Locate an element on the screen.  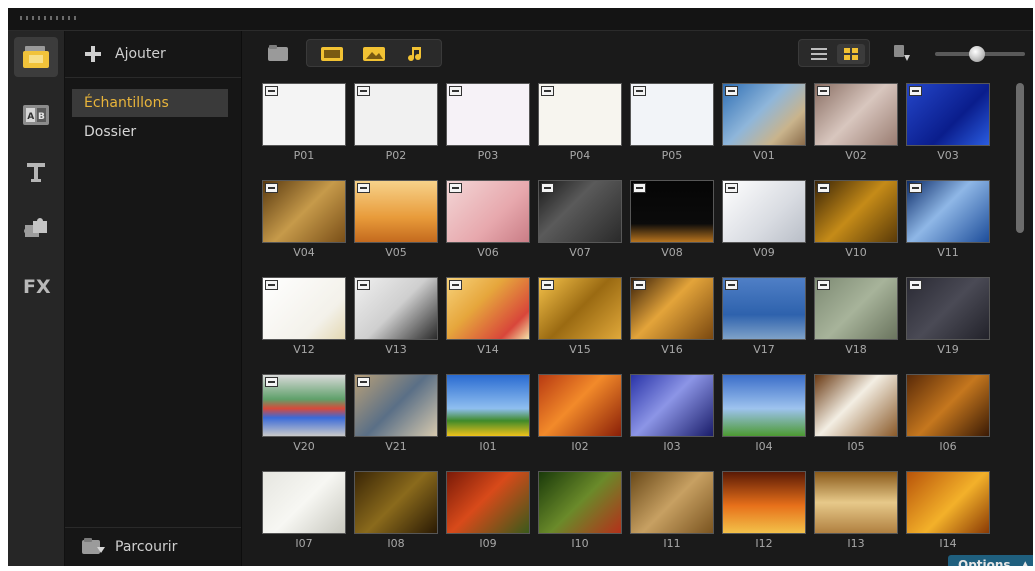
media-thumbnail: V02 is located at coordinates (856, 126).